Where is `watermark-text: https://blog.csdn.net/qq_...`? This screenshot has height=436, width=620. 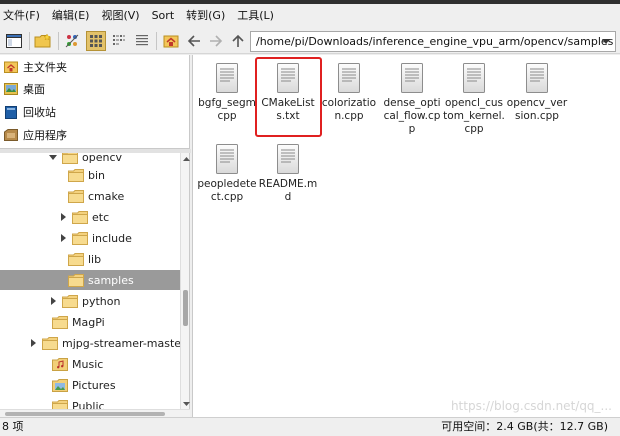 watermark-text: https://blog.csdn.net/qq_... is located at coordinates (531, 406).